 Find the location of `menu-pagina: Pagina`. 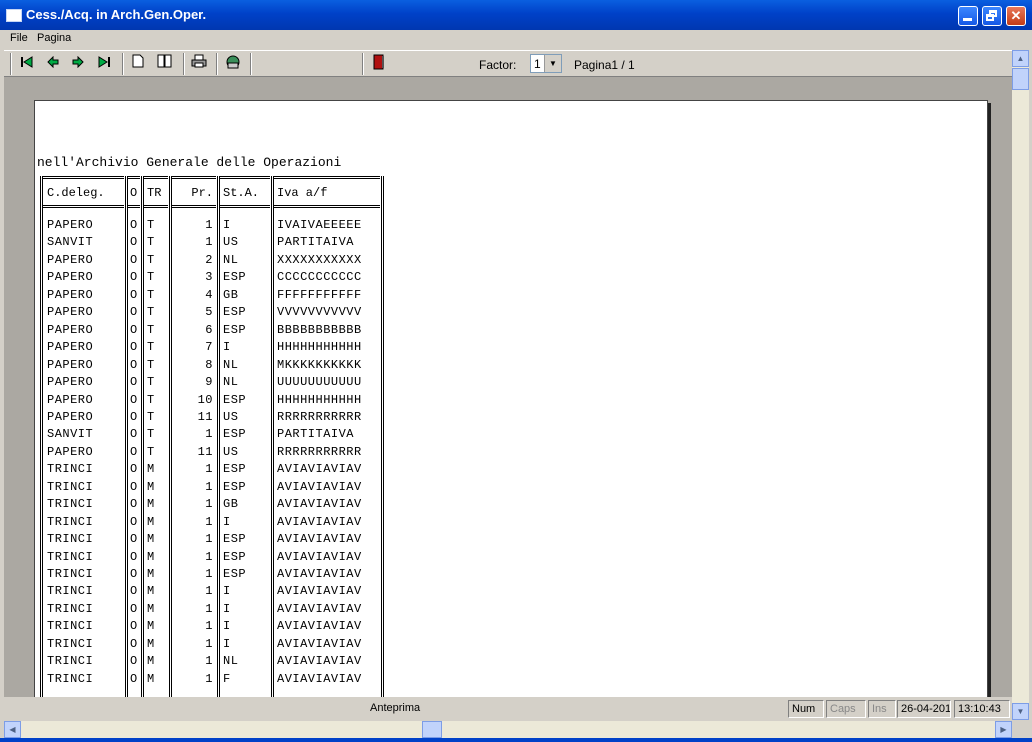

menu-pagina: Pagina is located at coordinates (54, 38).